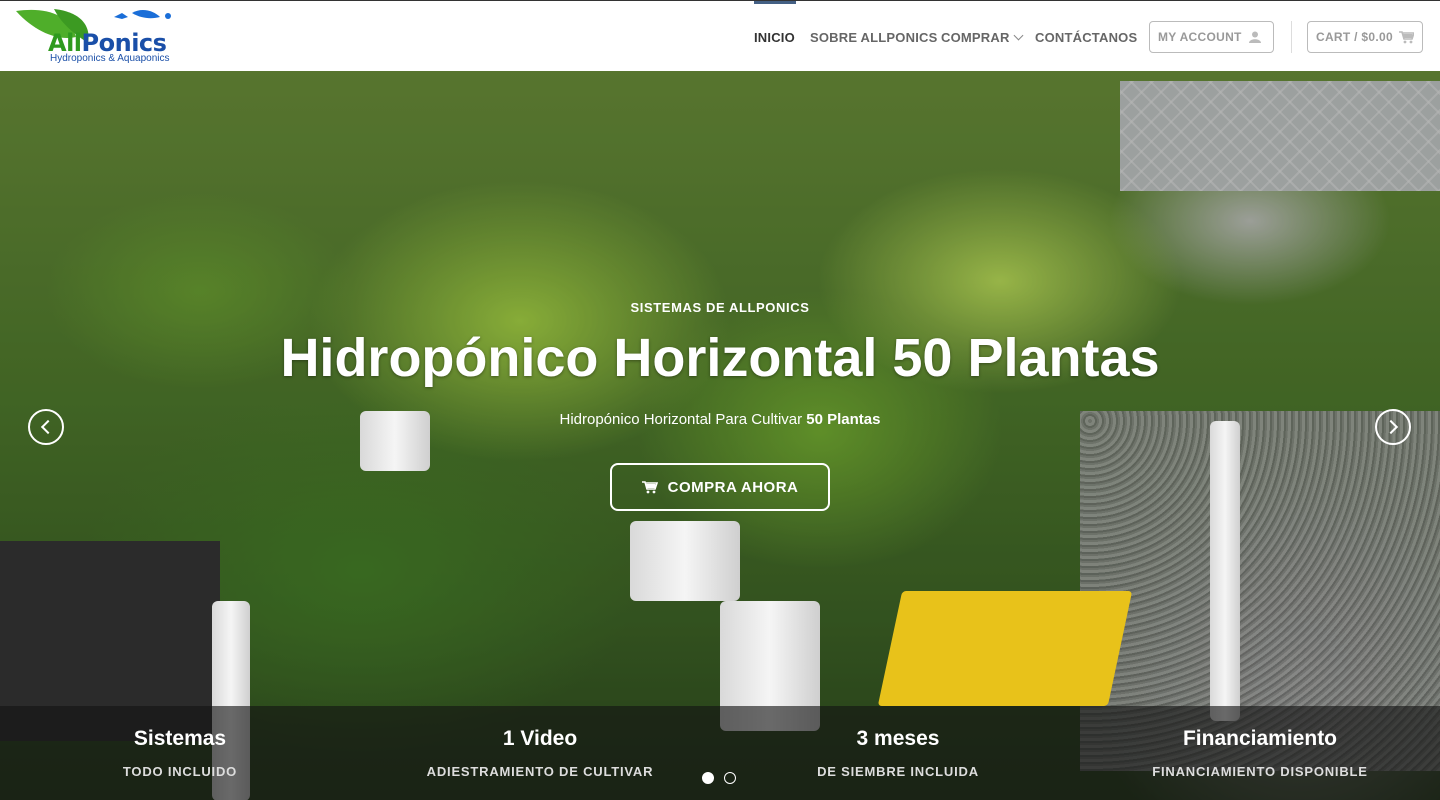 Image resolution: width=1440 pixels, height=800 pixels. I want to click on feature-item: 3 meses DE SIEMBRE INCLUIDA, so click(898, 742).